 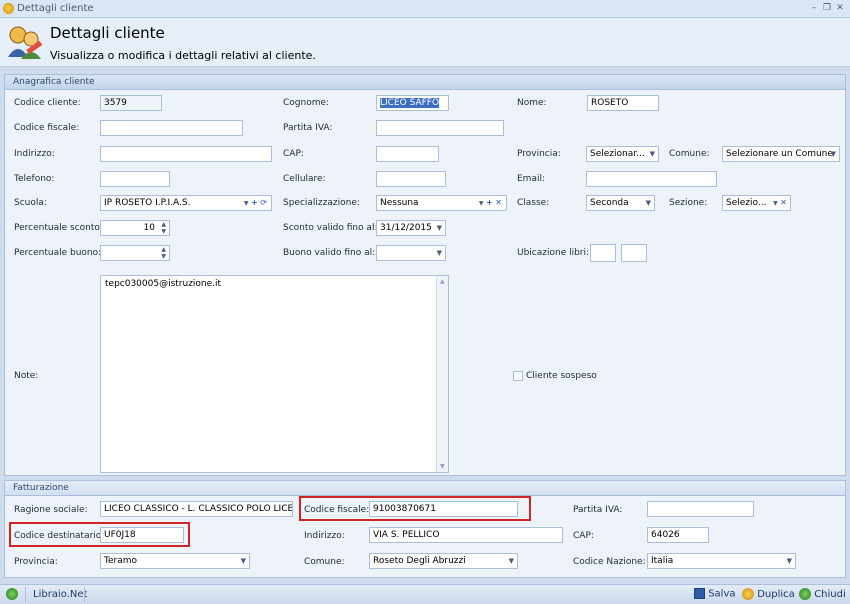 I want to click on salva-button: Salva, so click(x=715, y=594).